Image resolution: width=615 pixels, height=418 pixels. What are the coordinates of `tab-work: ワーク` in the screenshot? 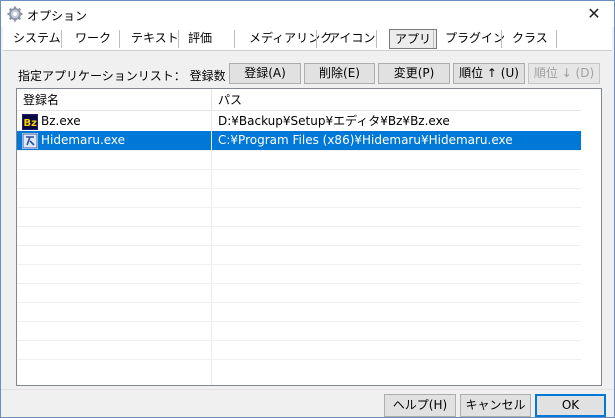 It's located at (88, 39).